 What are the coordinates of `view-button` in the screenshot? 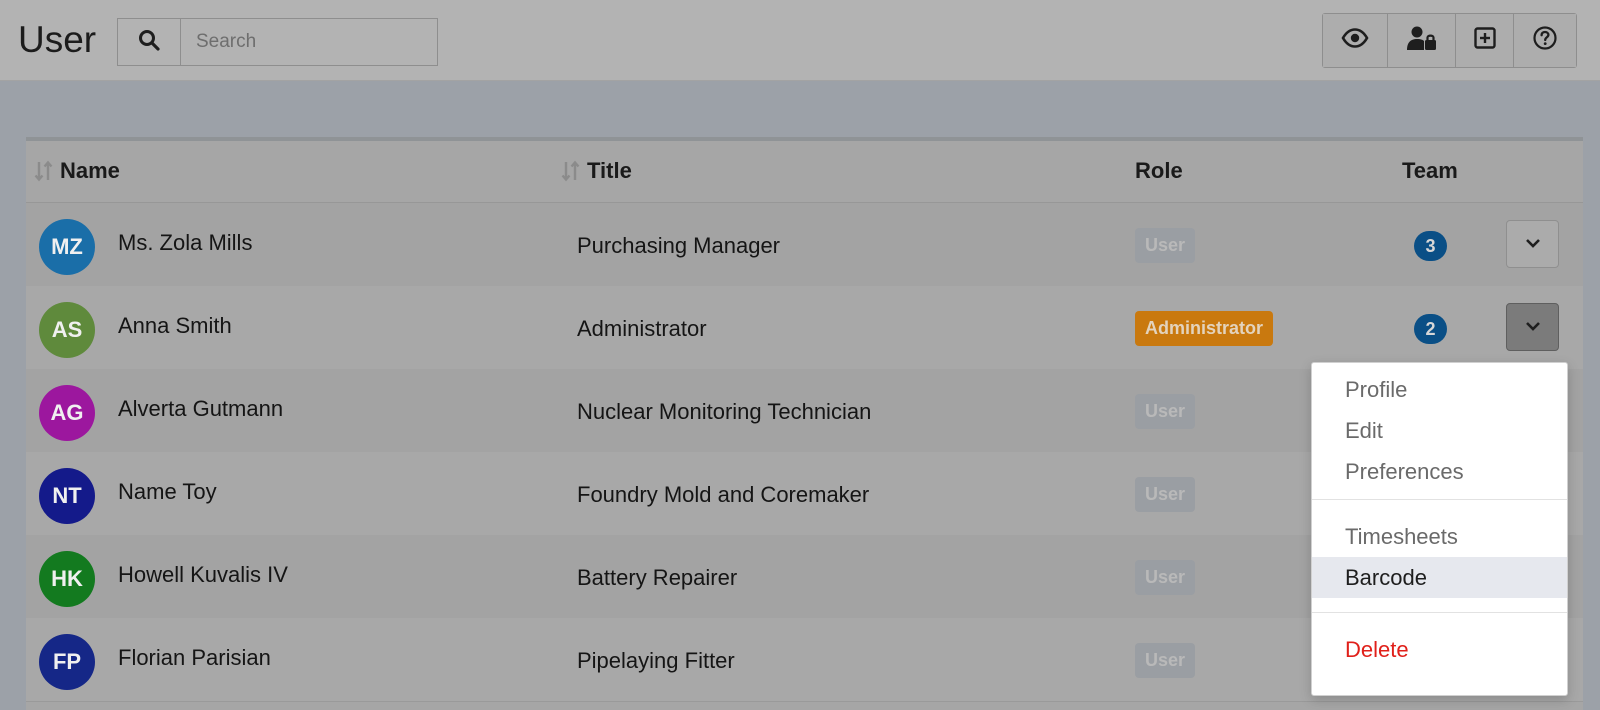 It's located at (1355, 40).